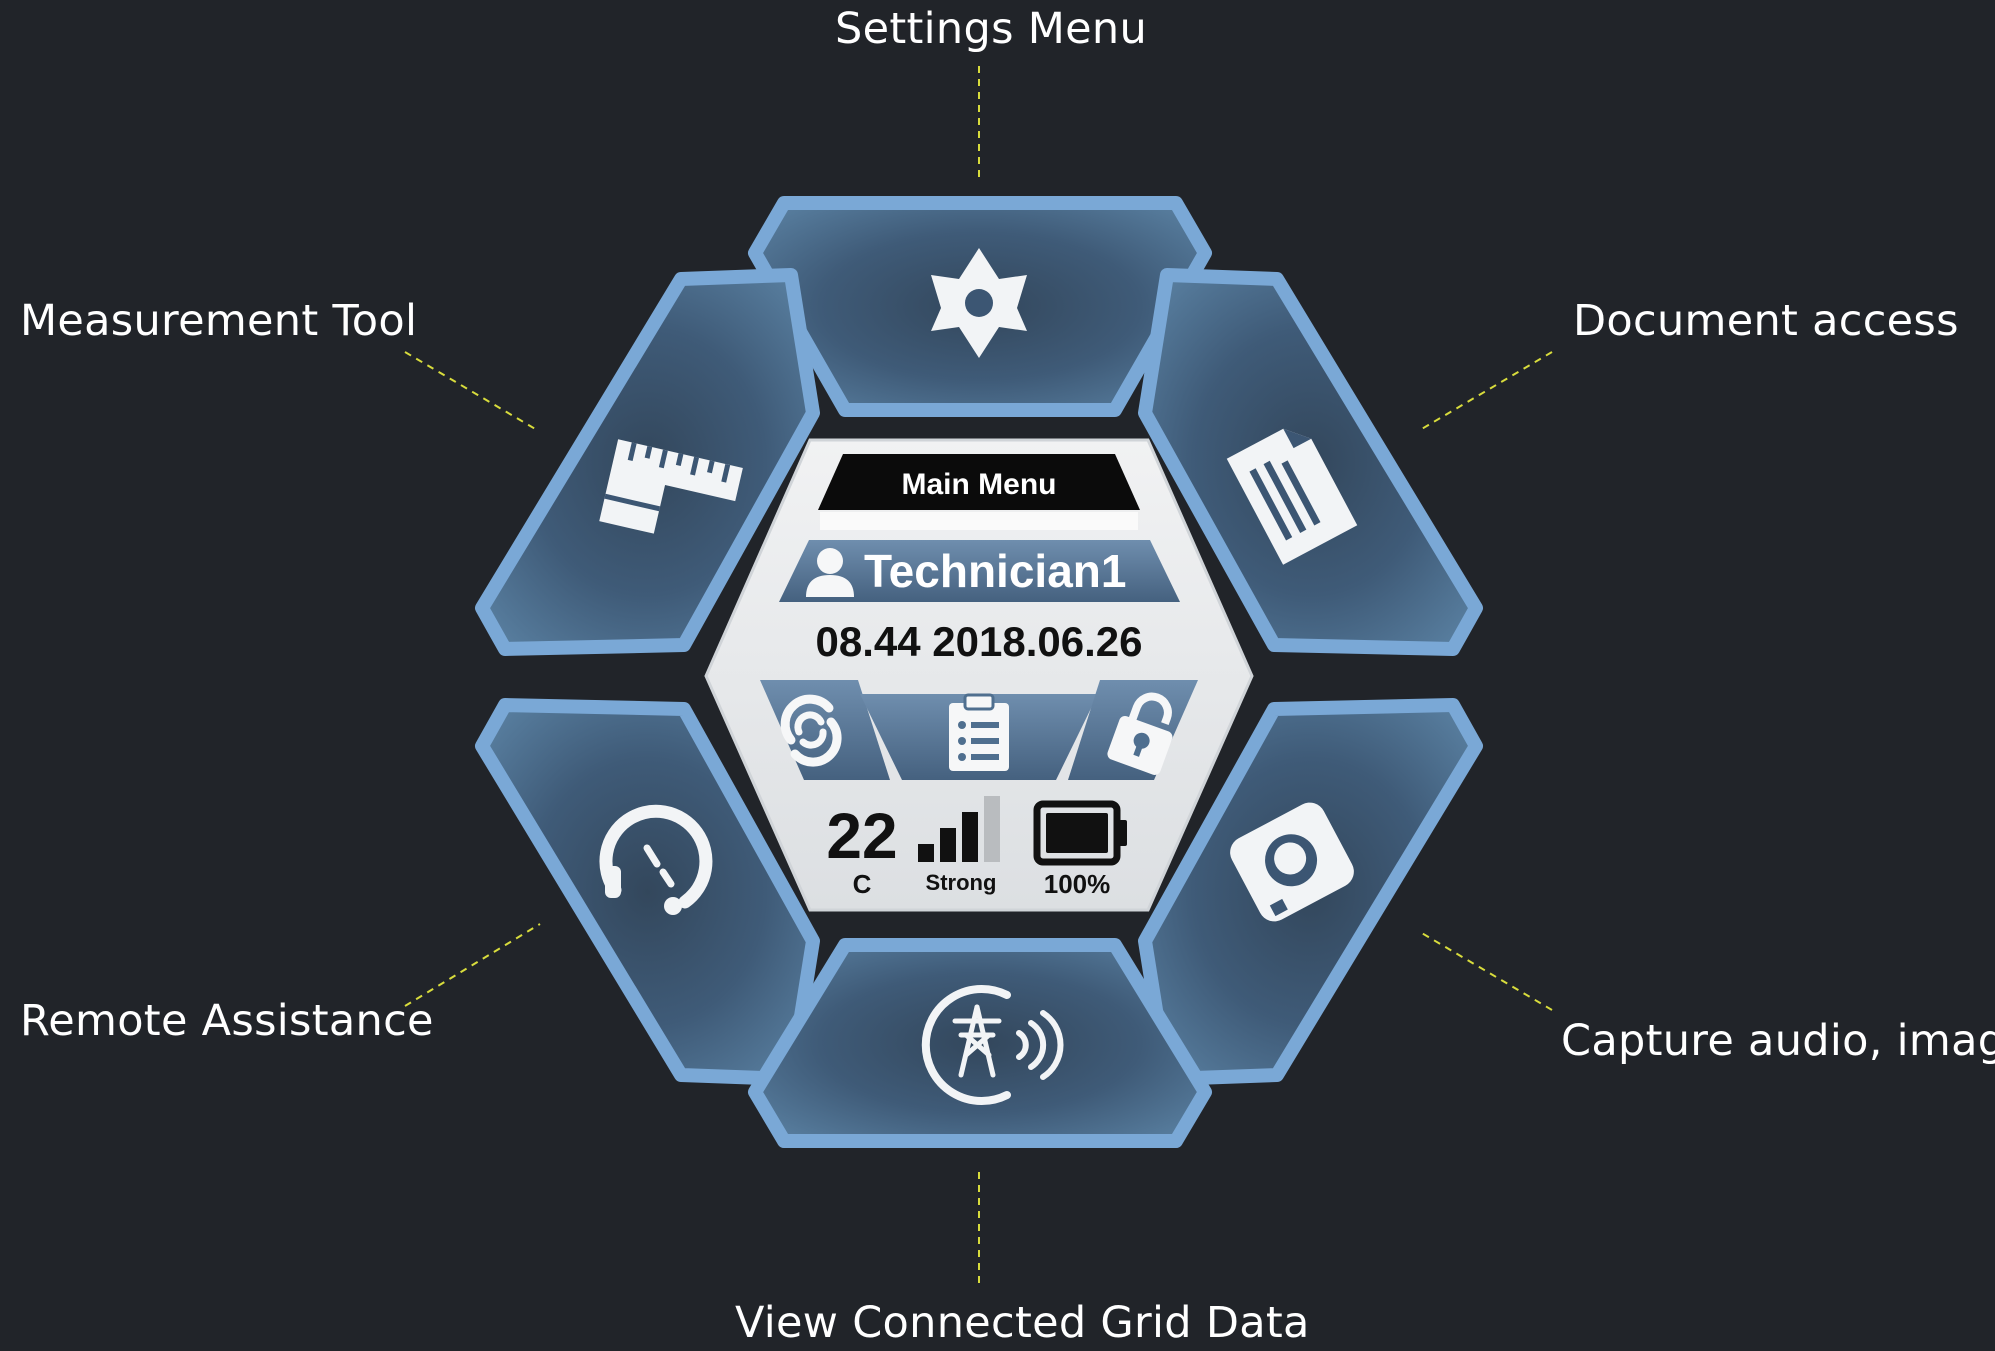 This screenshot has width=1995, height=1351. I want to click on temperature-value: 22, so click(861, 836).